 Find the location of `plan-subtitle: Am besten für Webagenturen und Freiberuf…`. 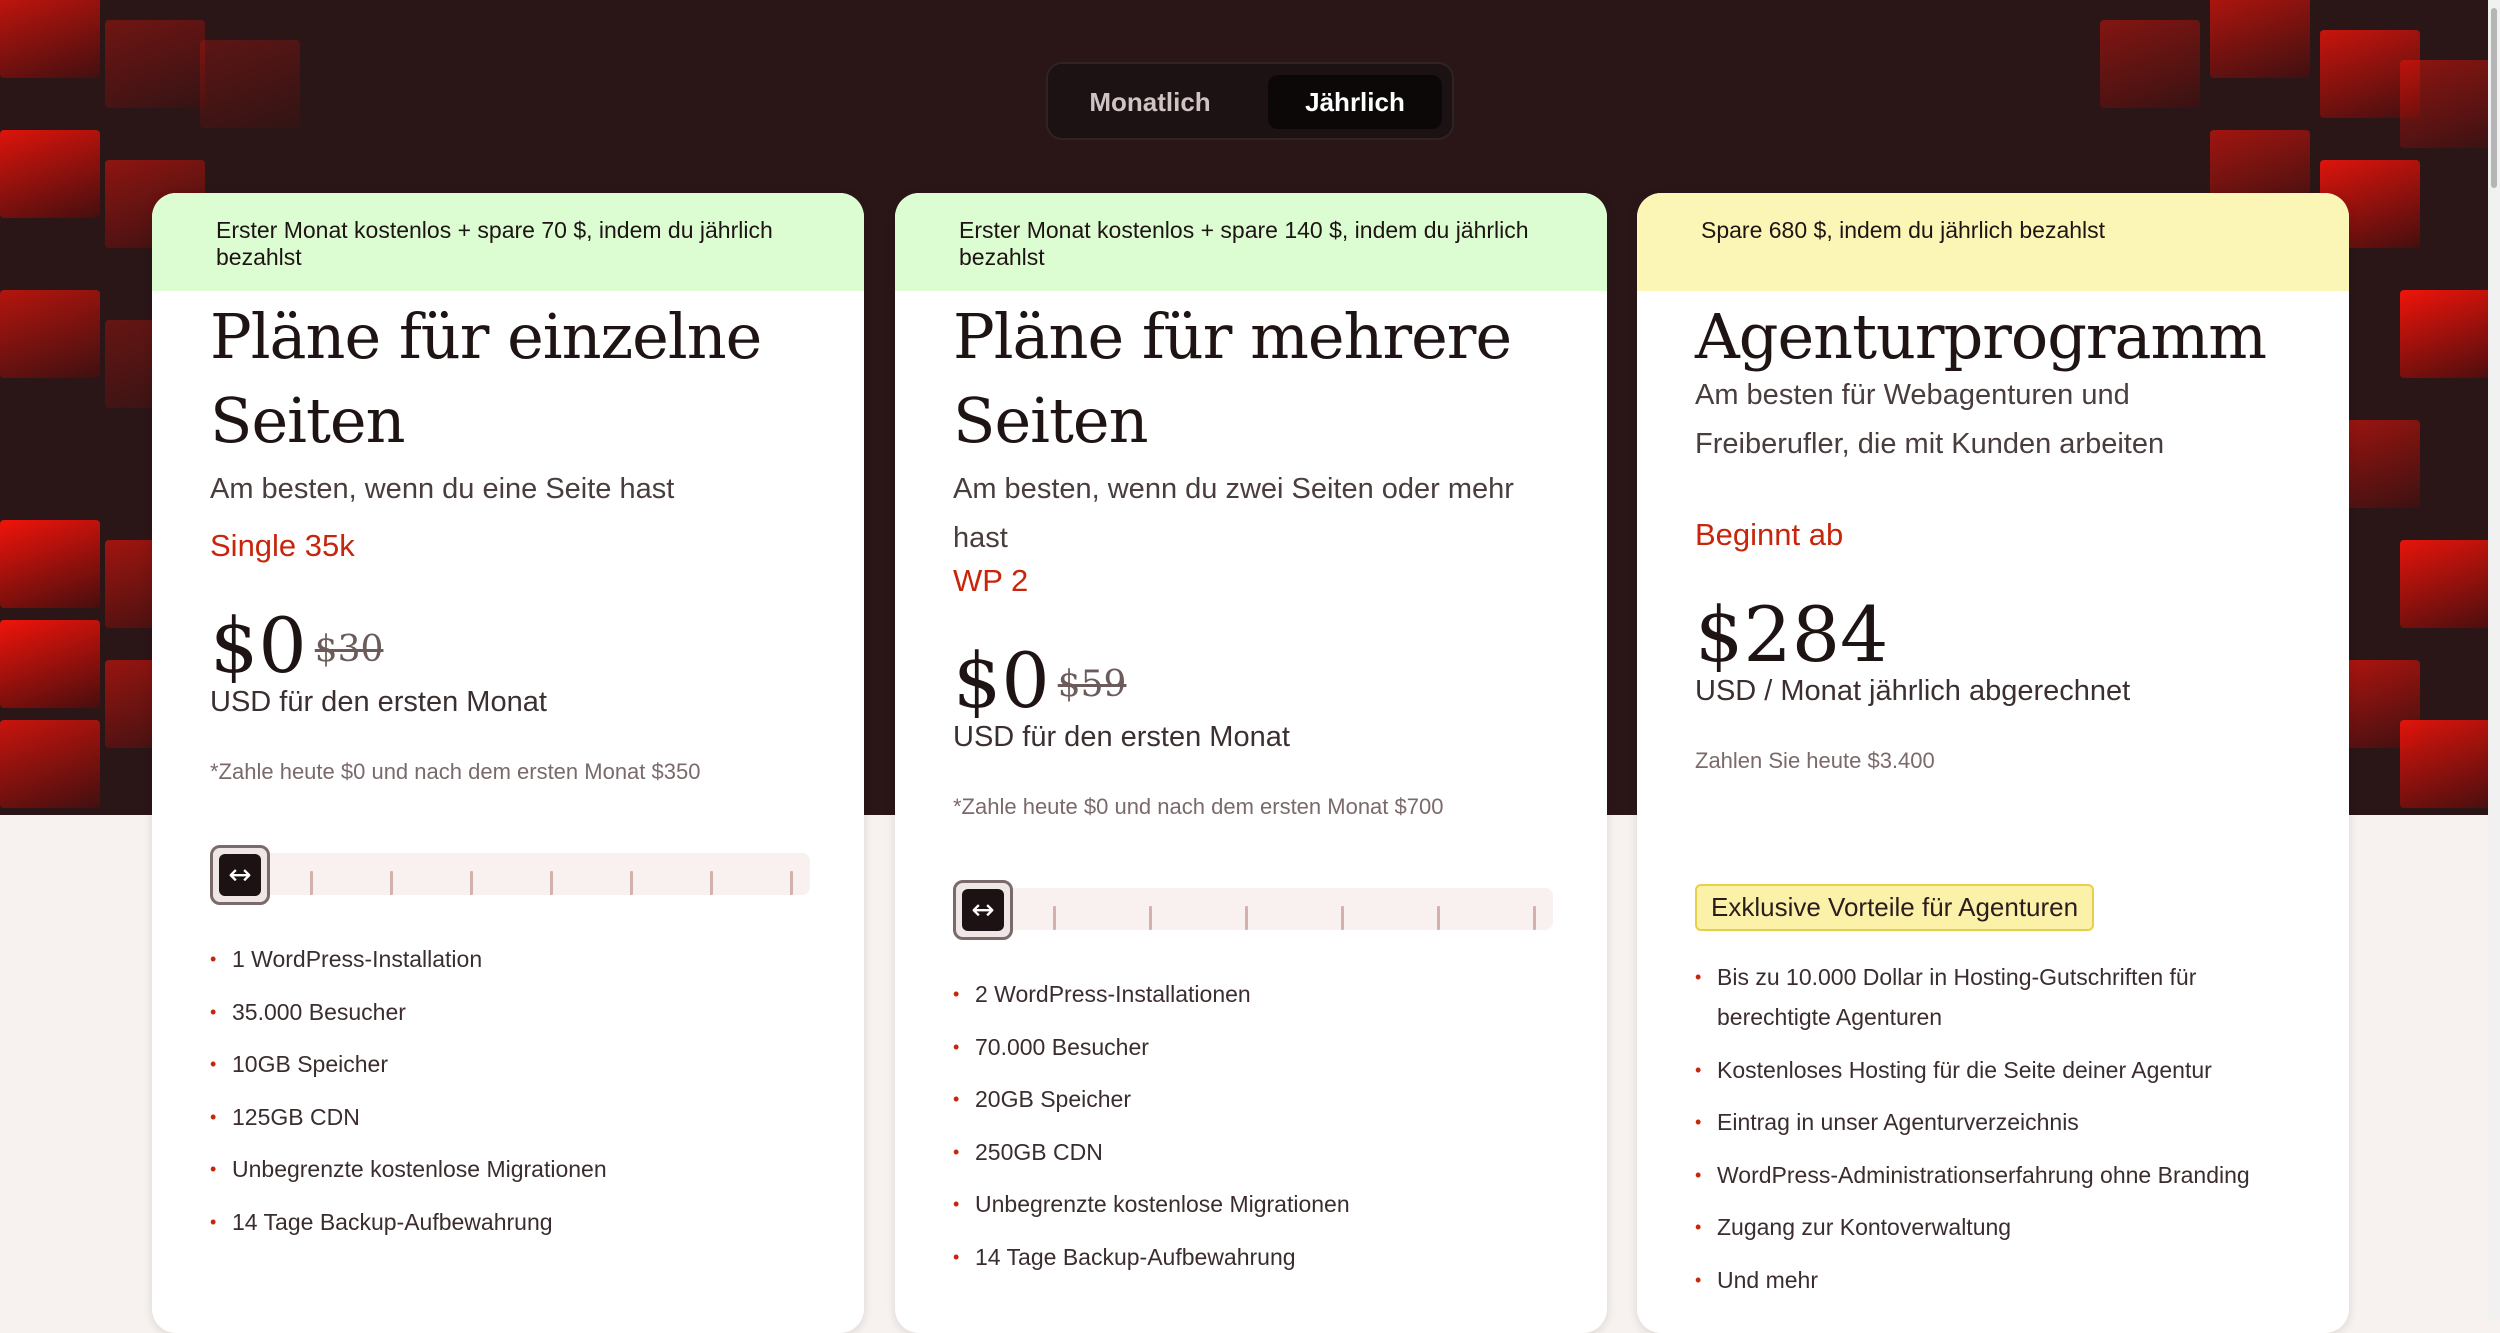

plan-subtitle: Am besten für Webagenturen und Freiberuf… is located at coordinates (1930, 419).